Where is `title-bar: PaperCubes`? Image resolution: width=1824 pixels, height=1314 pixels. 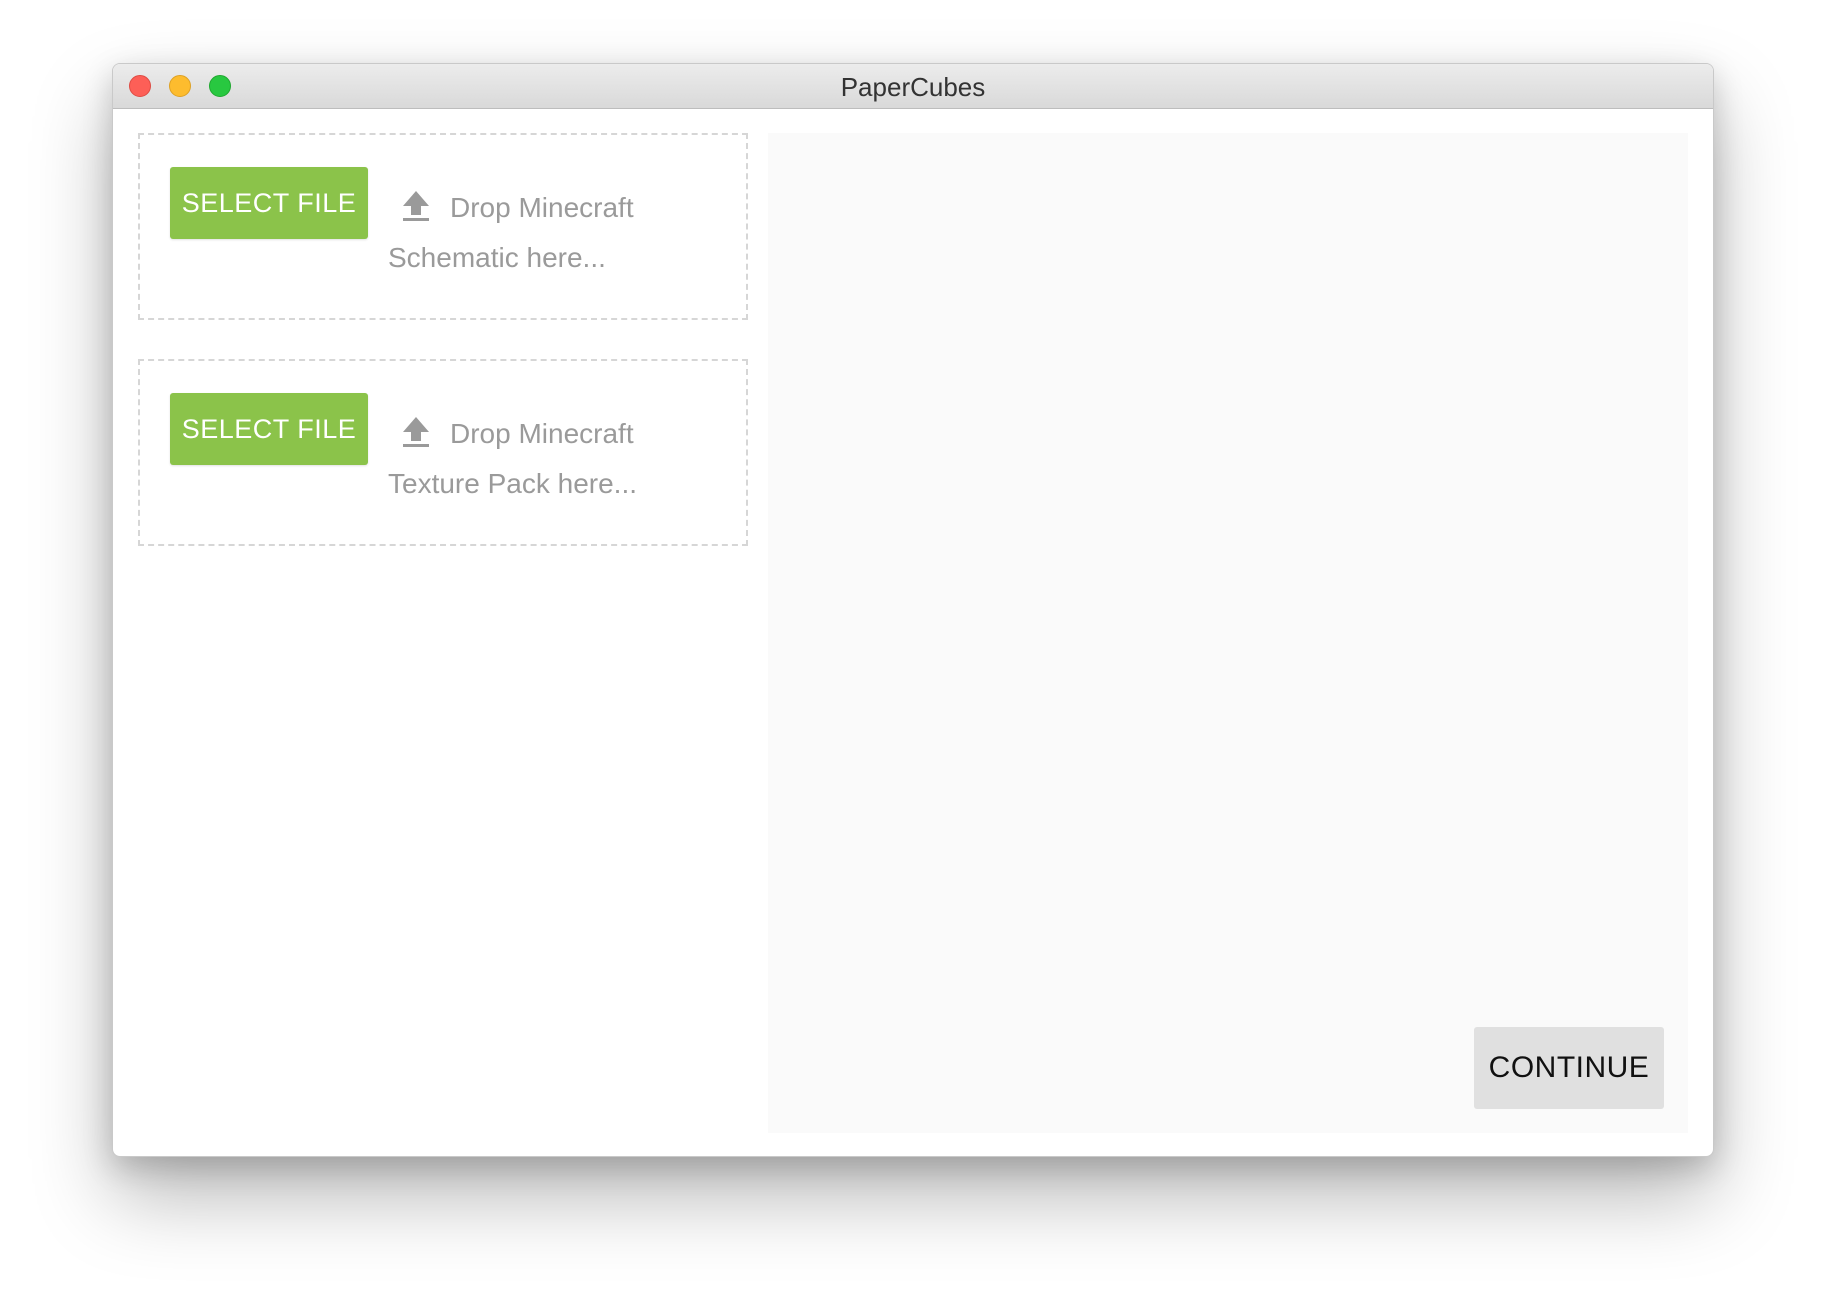
title-bar: PaperCubes is located at coordinates (913, 86).